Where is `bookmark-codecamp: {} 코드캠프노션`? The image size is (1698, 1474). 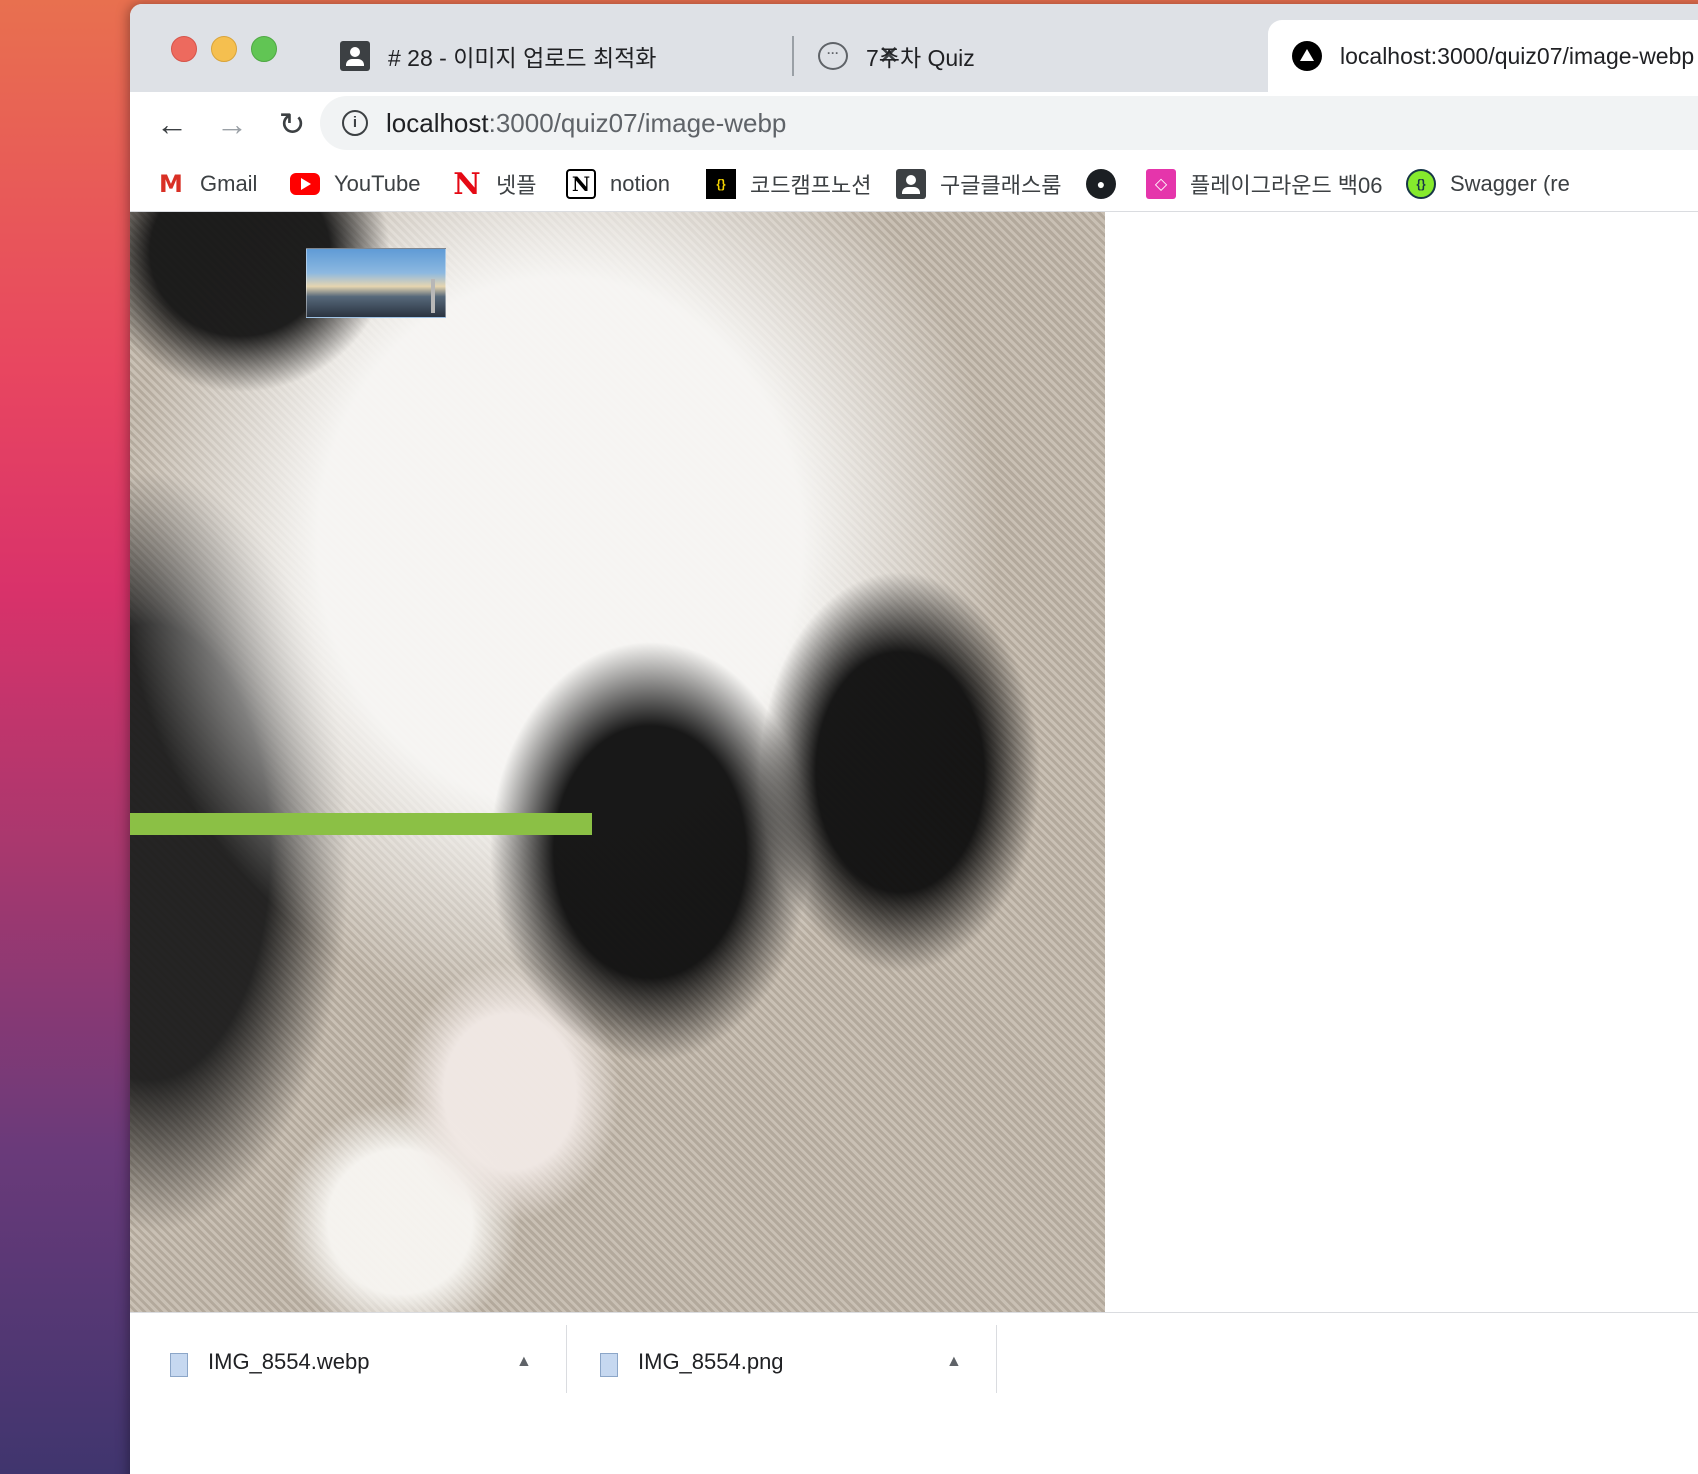 bookmark-codecamp: {} 코드캠프노션 is located at coordinates (788, 184).